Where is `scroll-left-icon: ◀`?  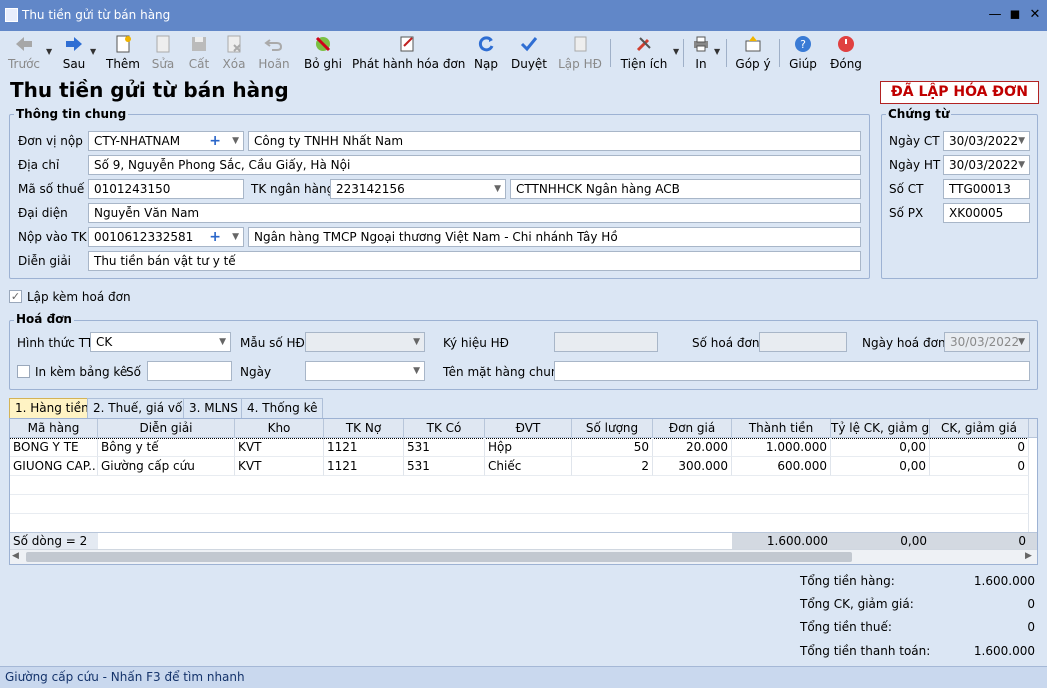
scroll-left-icon: ◀ is located at coordinates (15, 556).